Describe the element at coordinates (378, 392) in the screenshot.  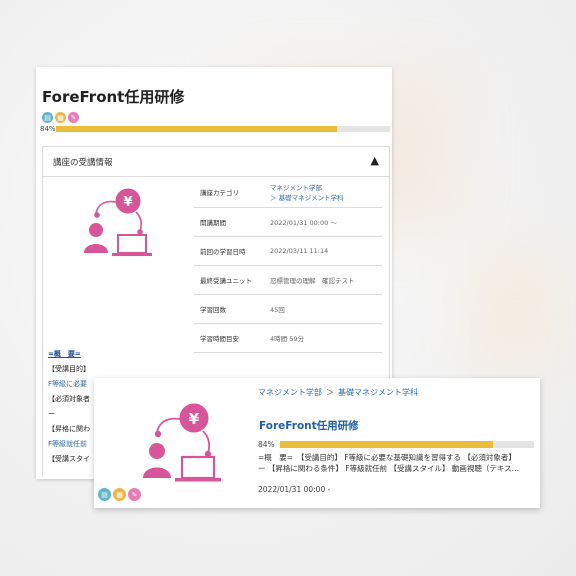
I see `breadcrumb-item: 基礎マネジメント学科` at that location.